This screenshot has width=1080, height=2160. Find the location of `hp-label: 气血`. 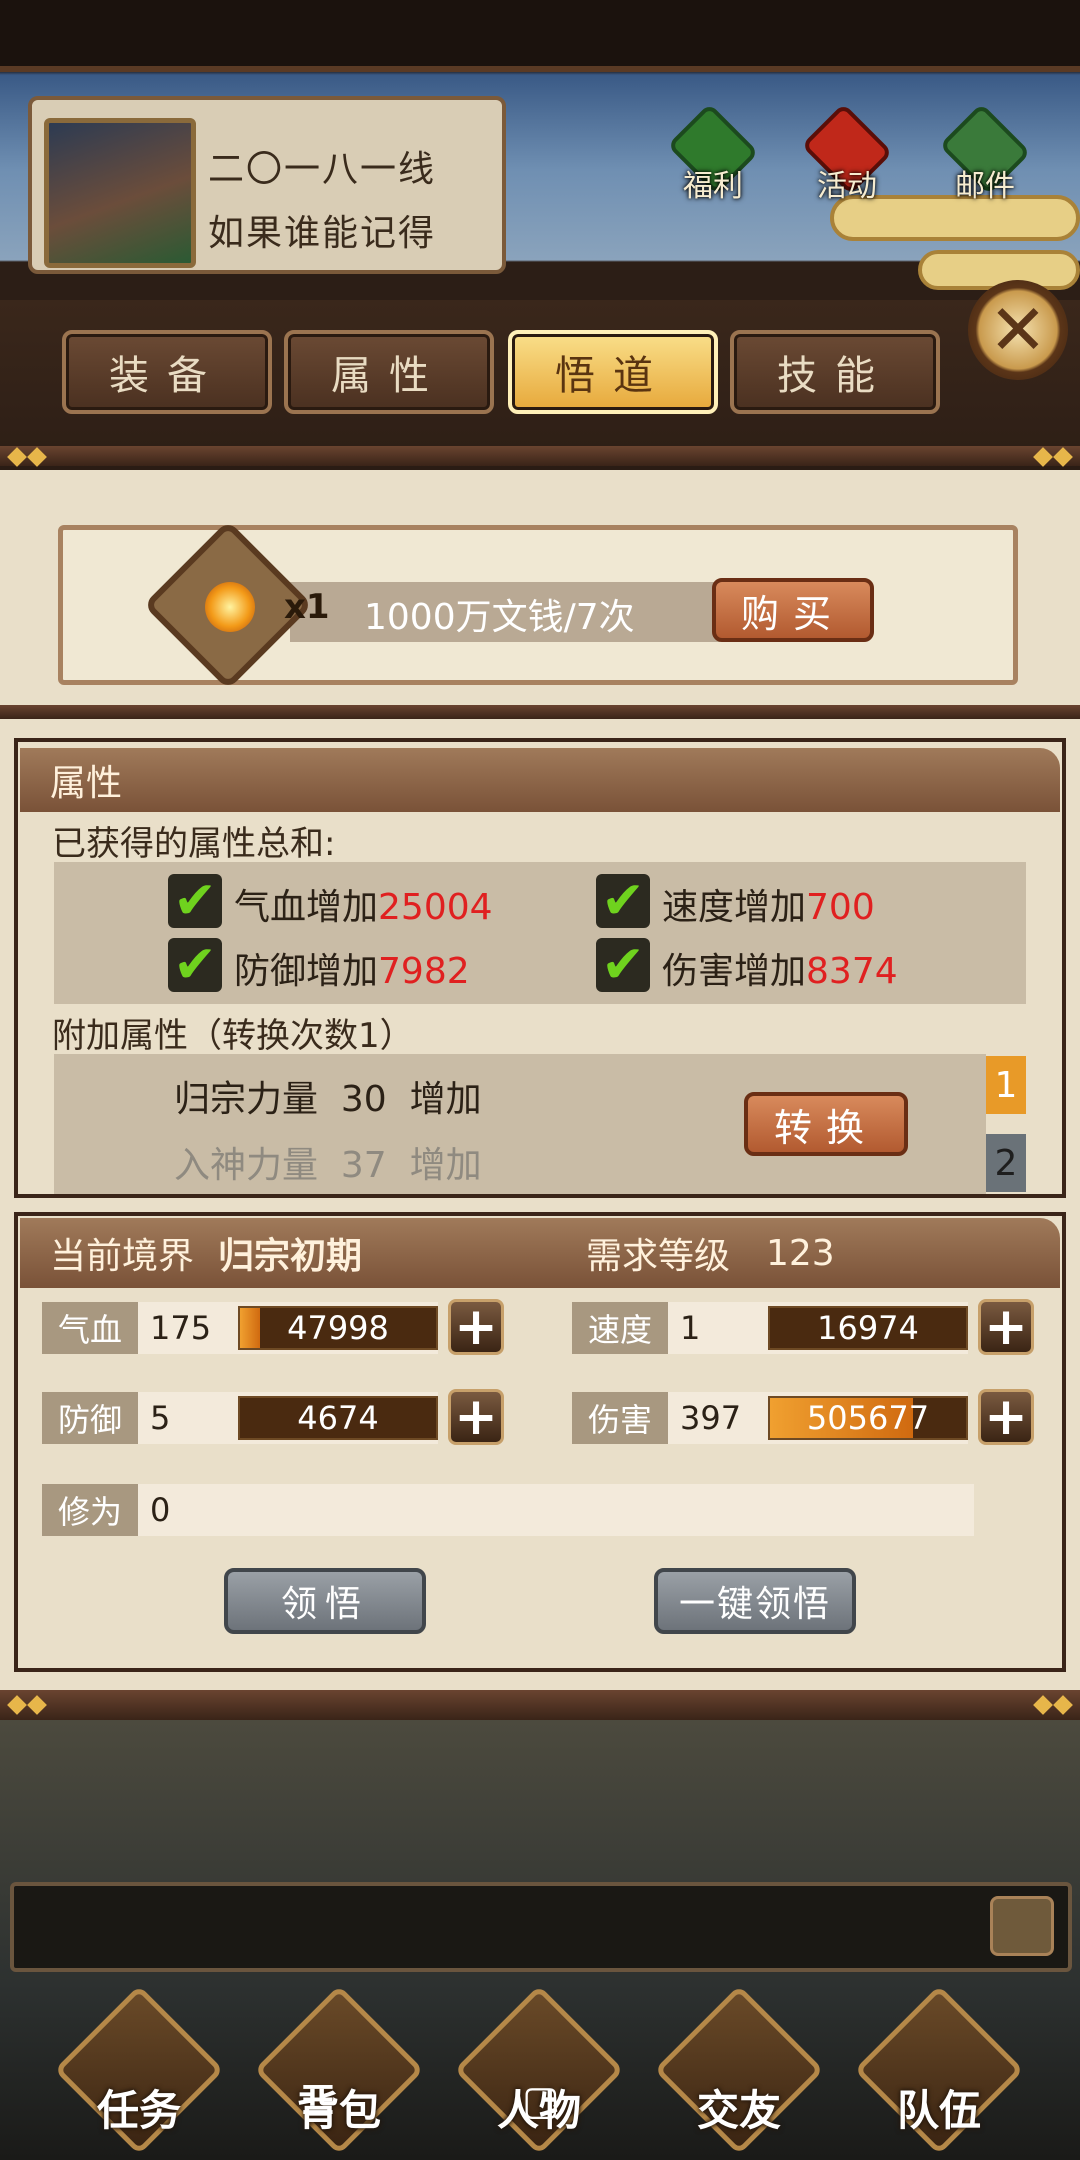

hp-label: 气血 is located at coordinates (90, 1328).